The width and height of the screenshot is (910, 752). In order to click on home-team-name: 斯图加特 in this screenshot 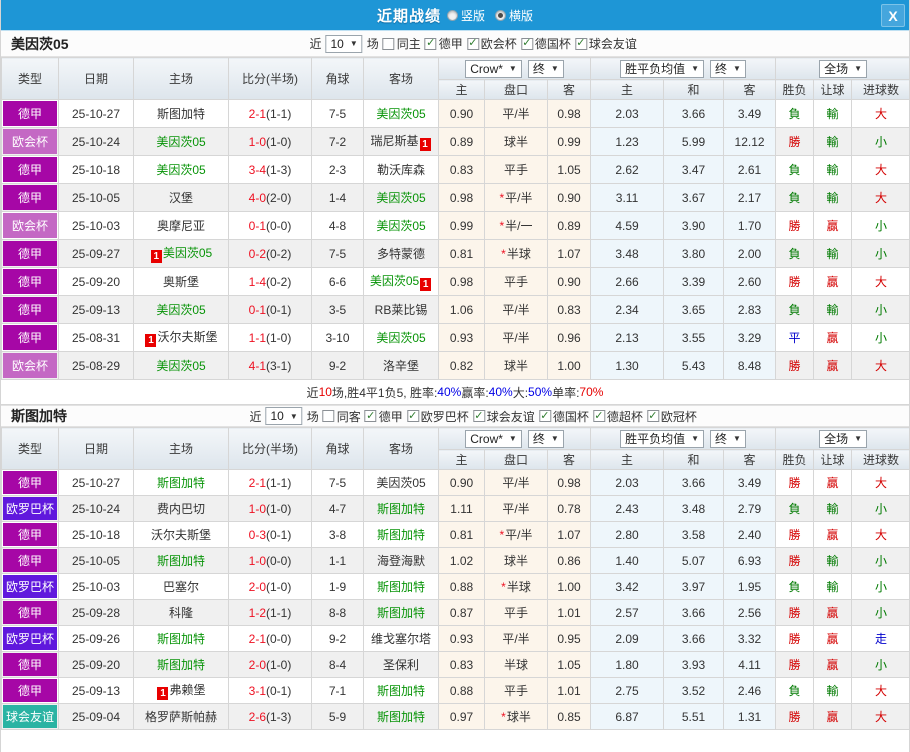, I will do `click(180, 483)`.